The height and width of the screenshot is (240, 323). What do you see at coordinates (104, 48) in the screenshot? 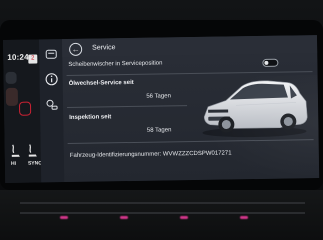
I see `page-title: Service` at bounding box center [104, 48].